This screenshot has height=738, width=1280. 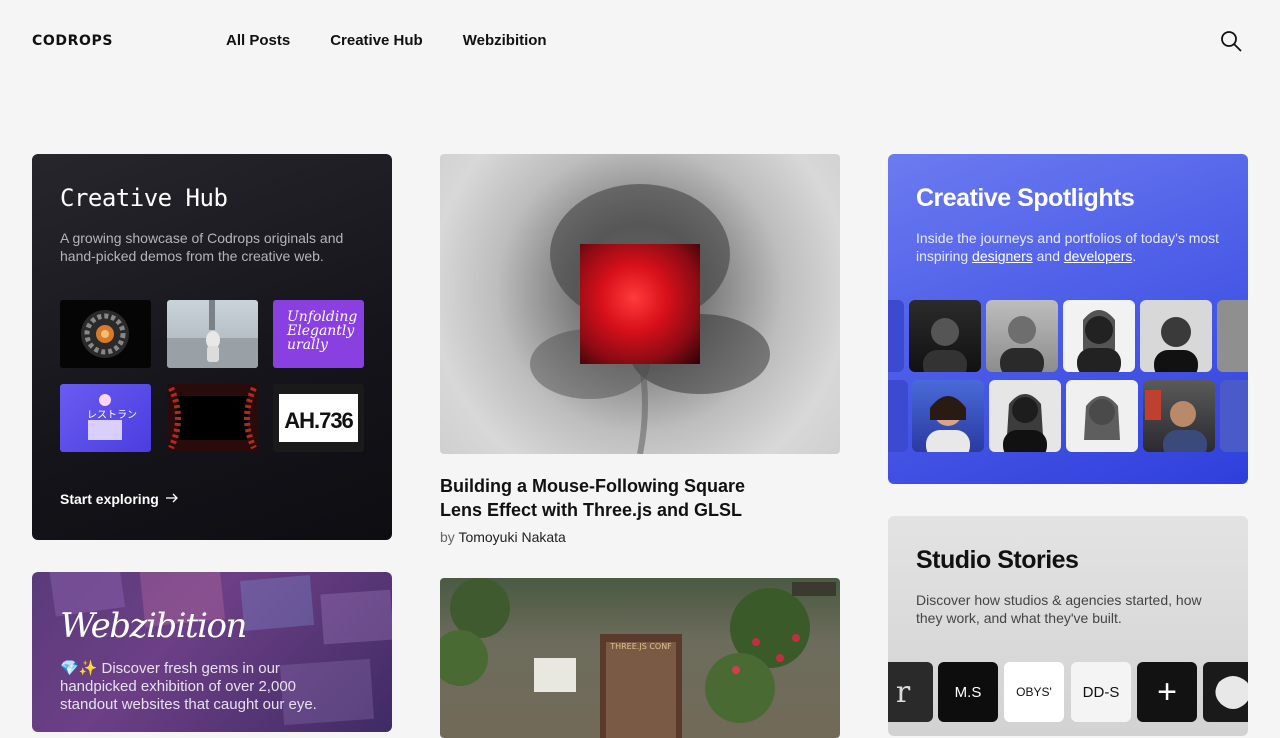 I want to click on hub-thumb-ah736: AH.736, so click(x=318, y=418).